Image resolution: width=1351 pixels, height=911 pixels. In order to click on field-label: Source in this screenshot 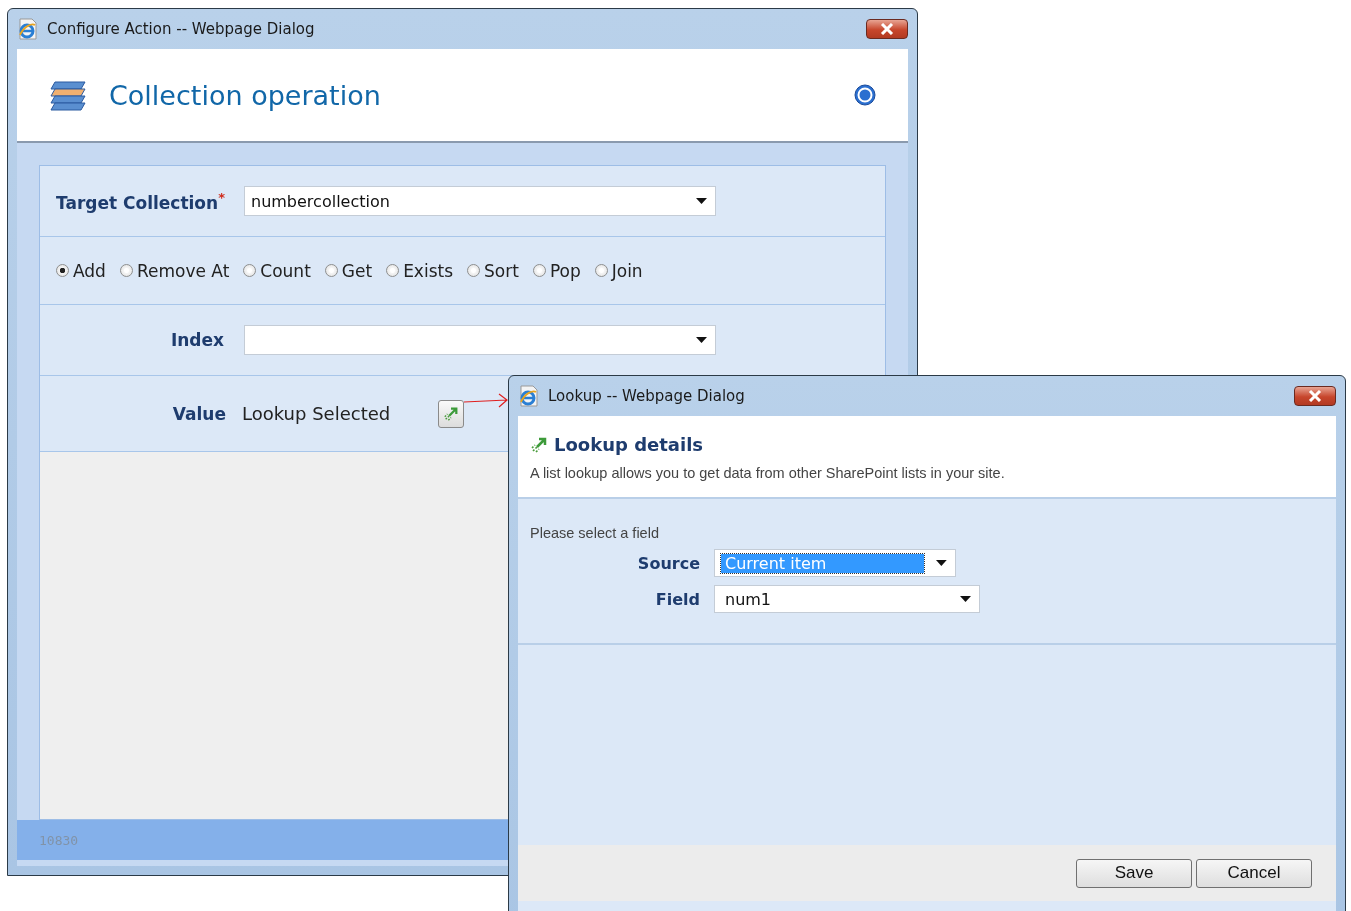, I will do `click(668, 563)`.